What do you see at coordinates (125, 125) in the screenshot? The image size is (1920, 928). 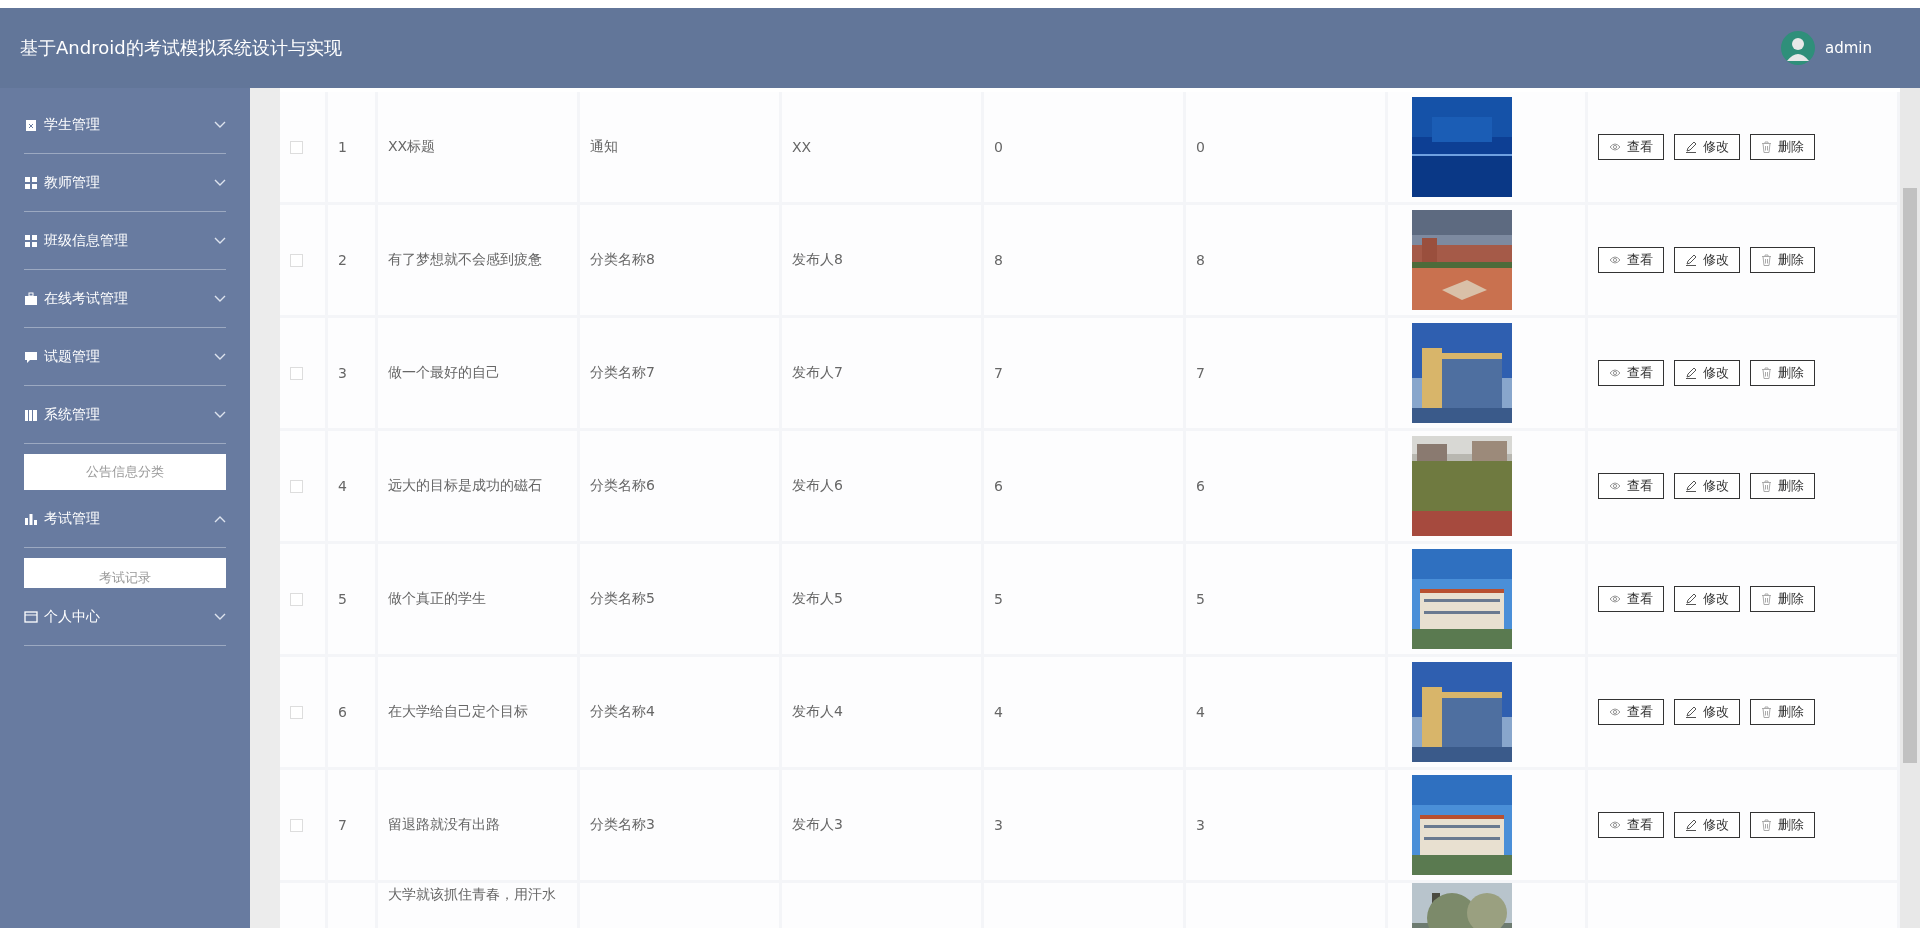 I see `menu-item: 学生管理` at bounding box center [125, 125].